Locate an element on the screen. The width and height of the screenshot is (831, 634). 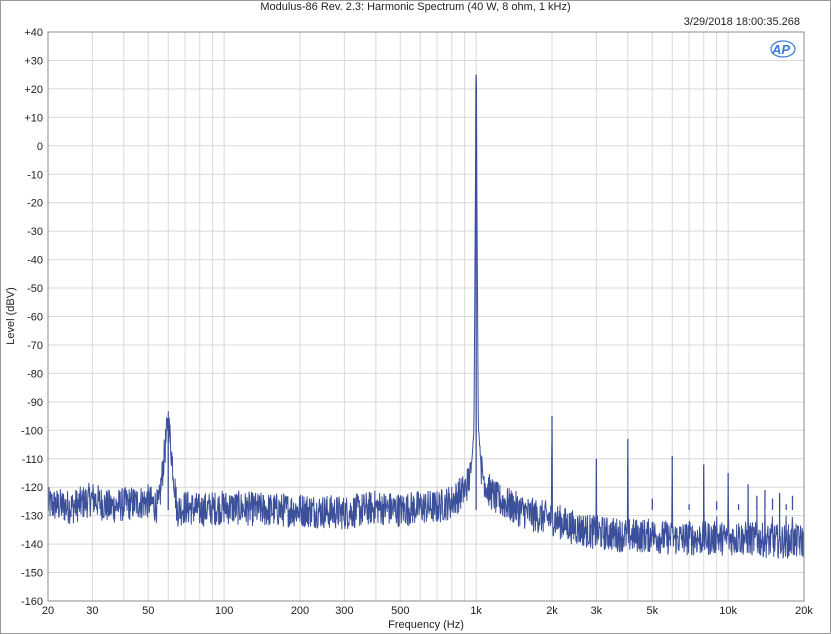
x-tick-label: 5k is located at coordinates (652, 611).